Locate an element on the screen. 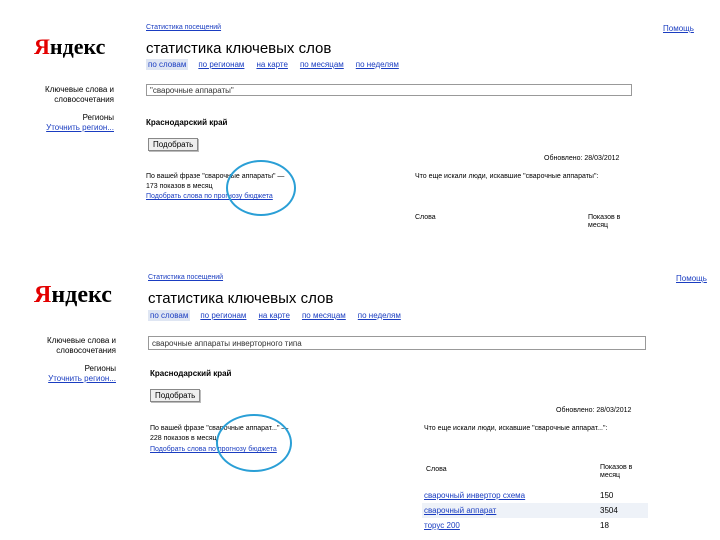  related-word-link: сварочный аппарат is located at coordinates (510, 510).